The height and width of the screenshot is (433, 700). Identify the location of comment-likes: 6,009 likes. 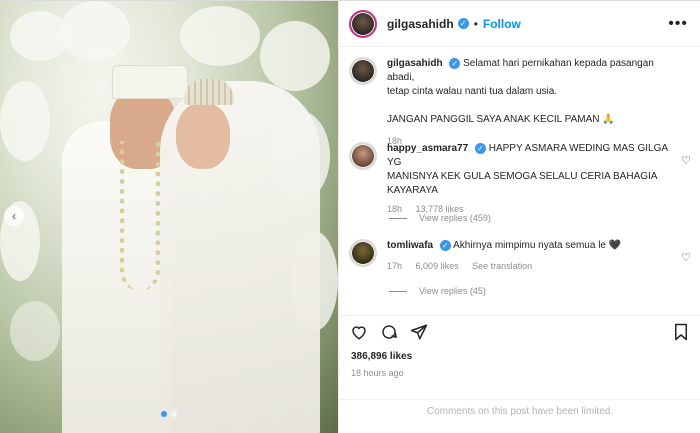
(437, 266).